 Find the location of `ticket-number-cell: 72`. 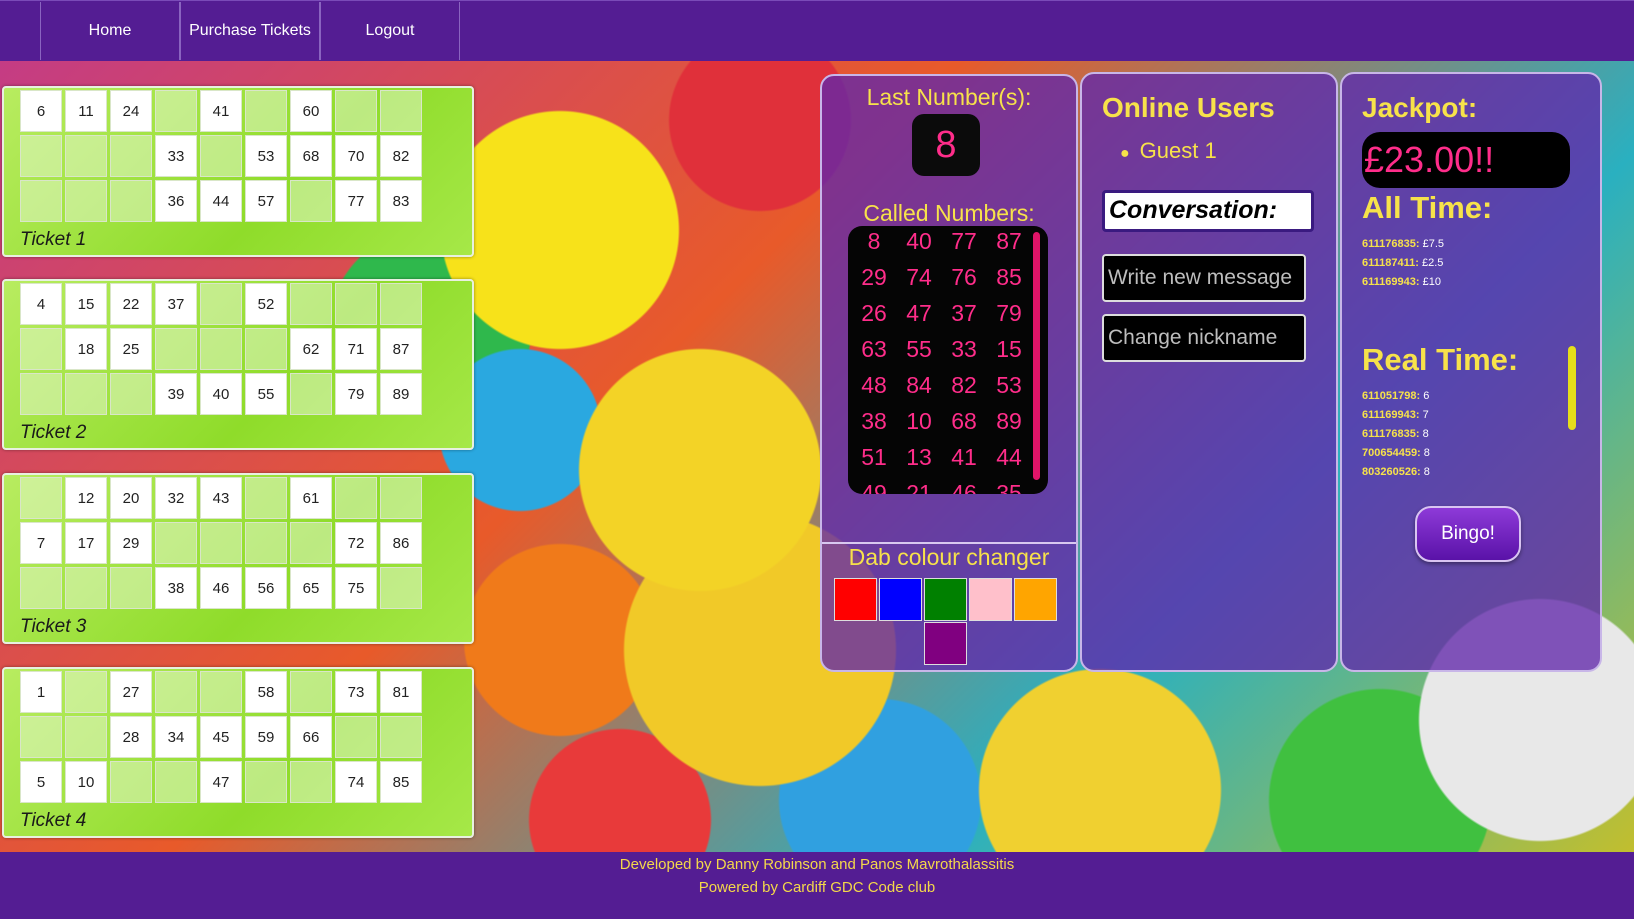

ticket-number-cell: 72 is located at coordinates (356, 543).